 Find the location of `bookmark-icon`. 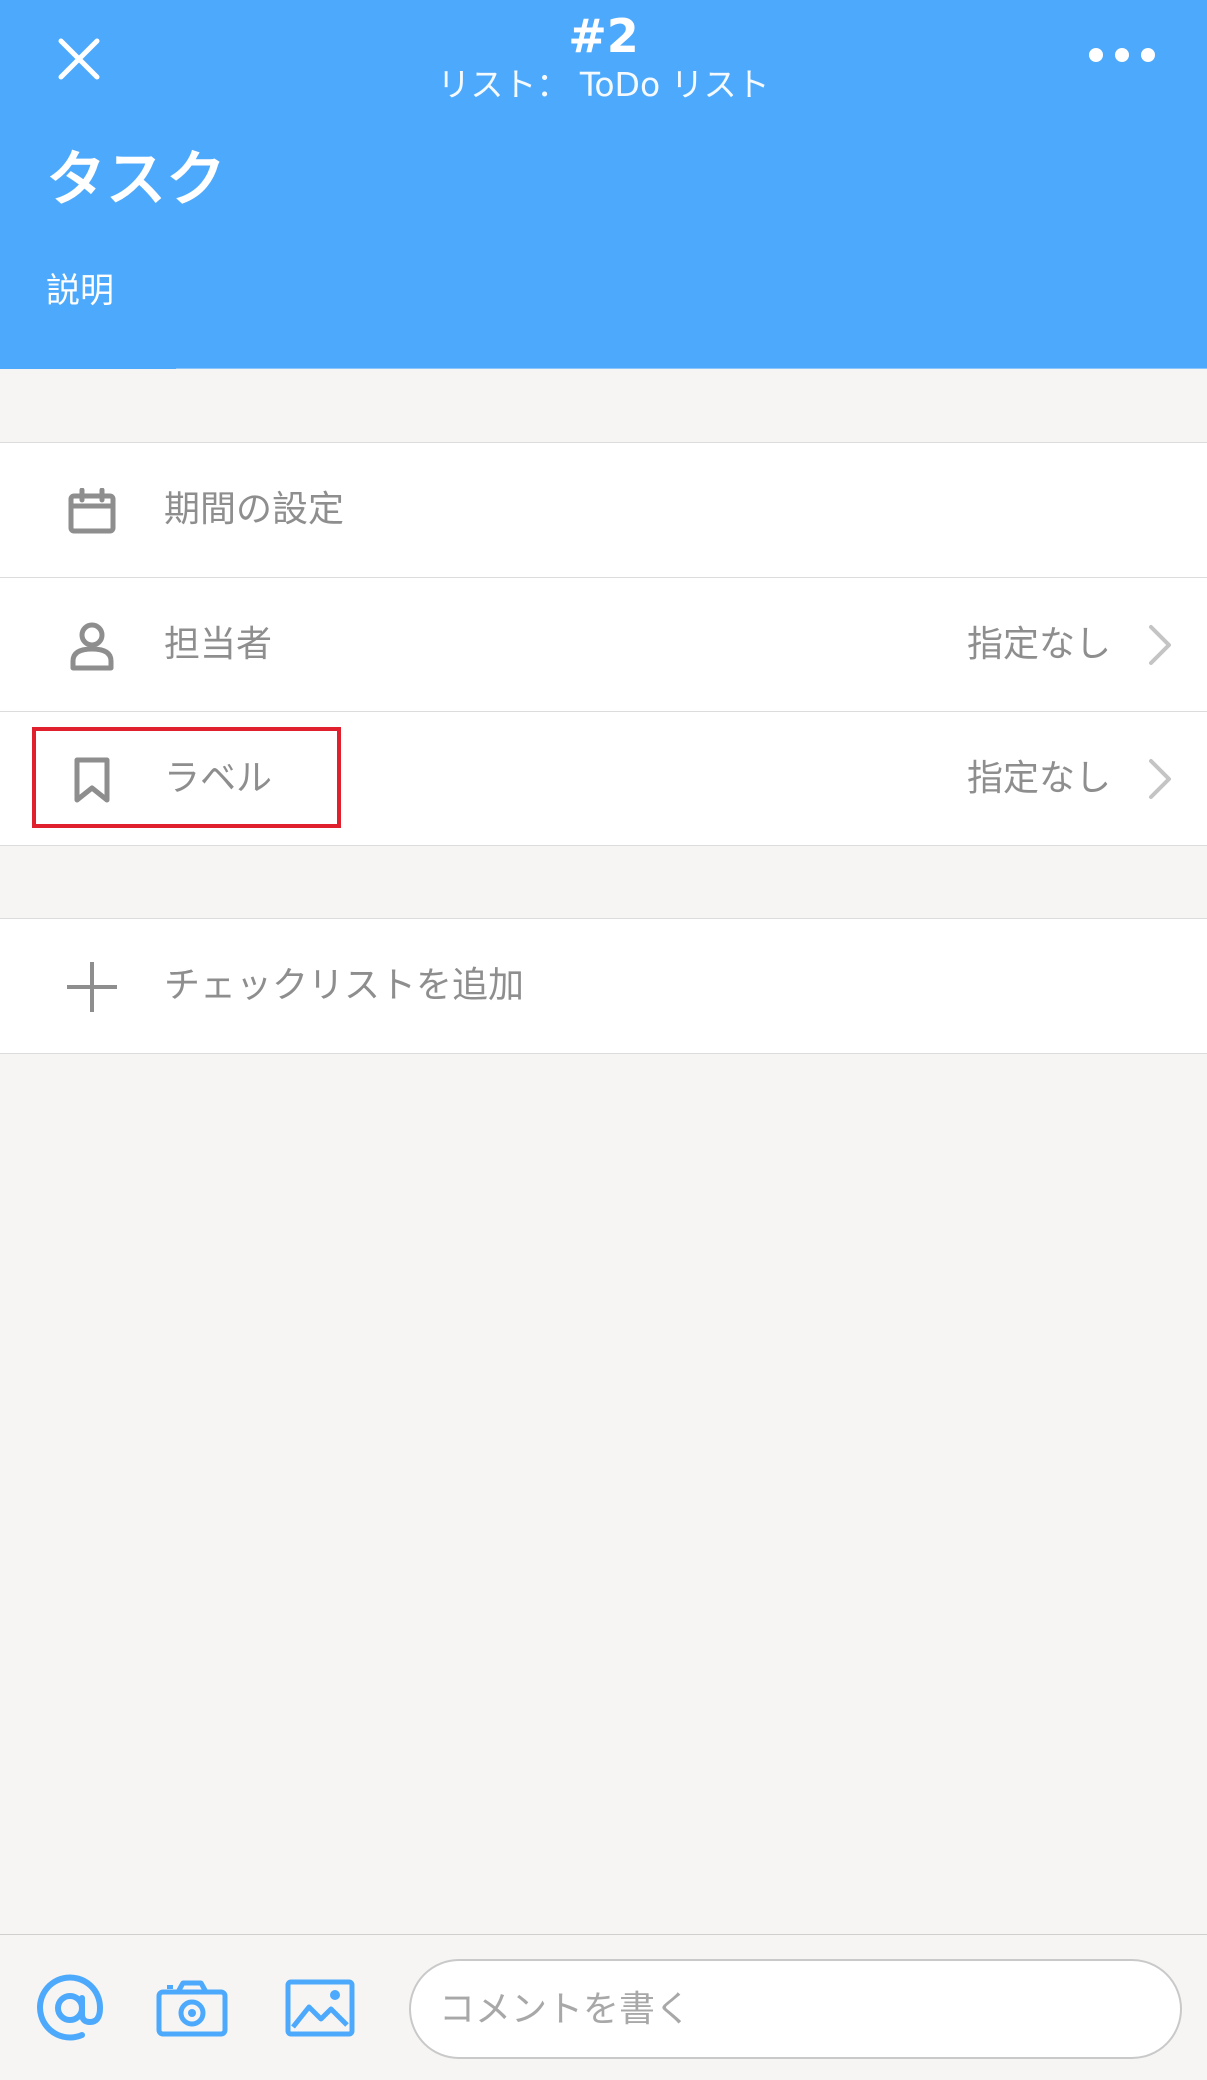

bookmark-icon is located at coordinates (92, 780).